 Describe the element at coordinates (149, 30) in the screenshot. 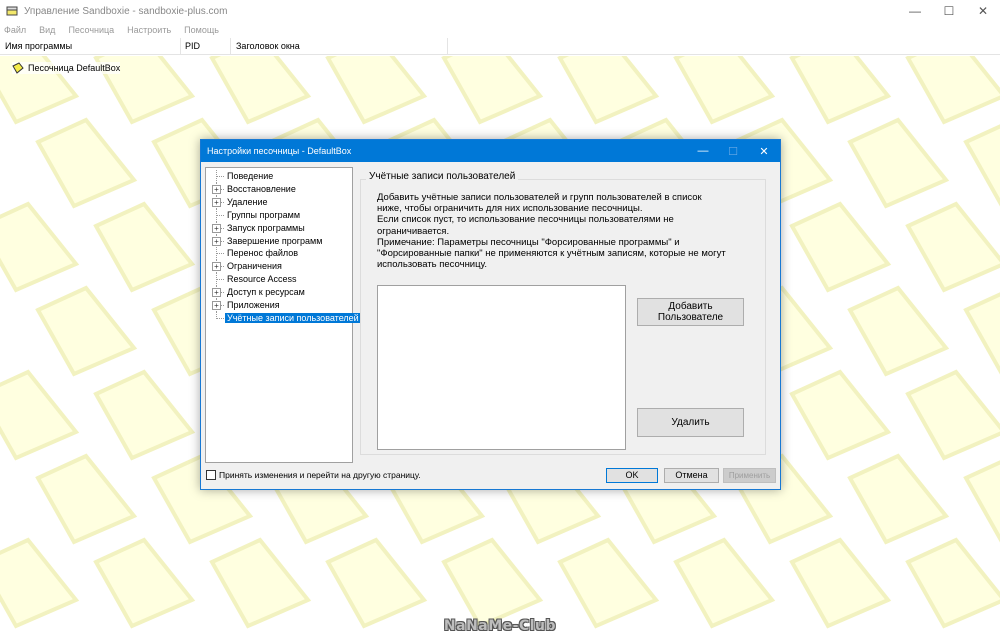

I see `menu-configure: Настроить` at that location.